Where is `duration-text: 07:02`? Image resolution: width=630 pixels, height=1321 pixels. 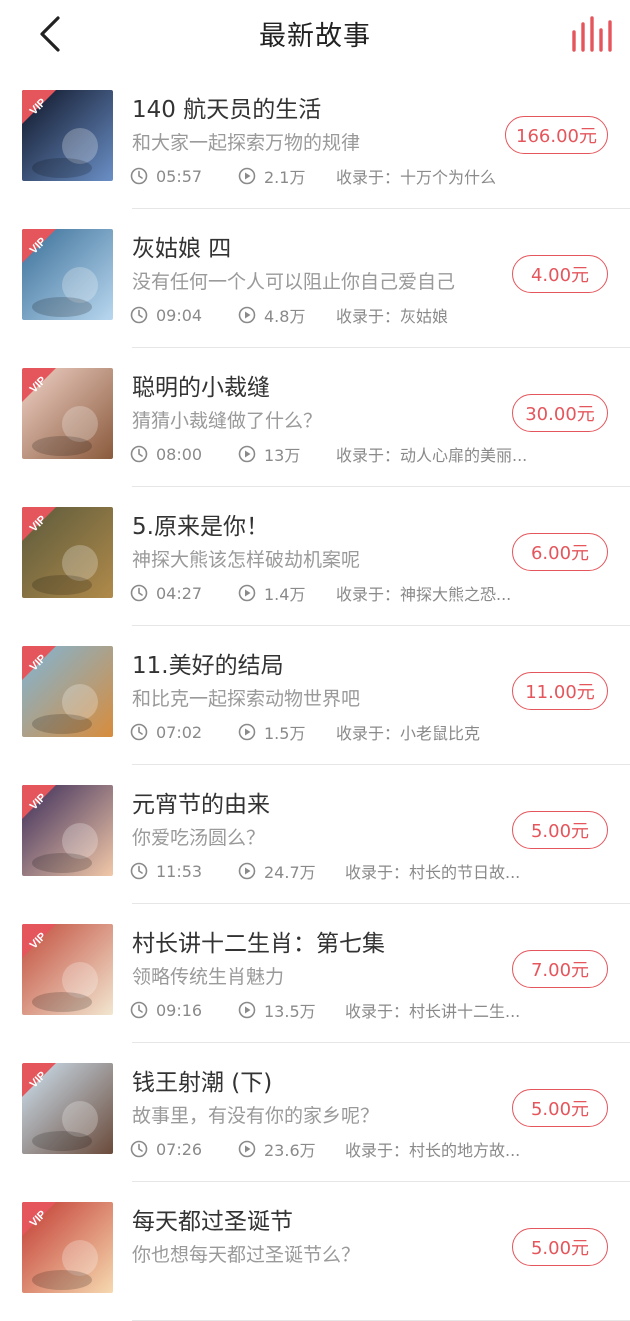 duration-text: 07:02 is located at coordinates (179, 732).